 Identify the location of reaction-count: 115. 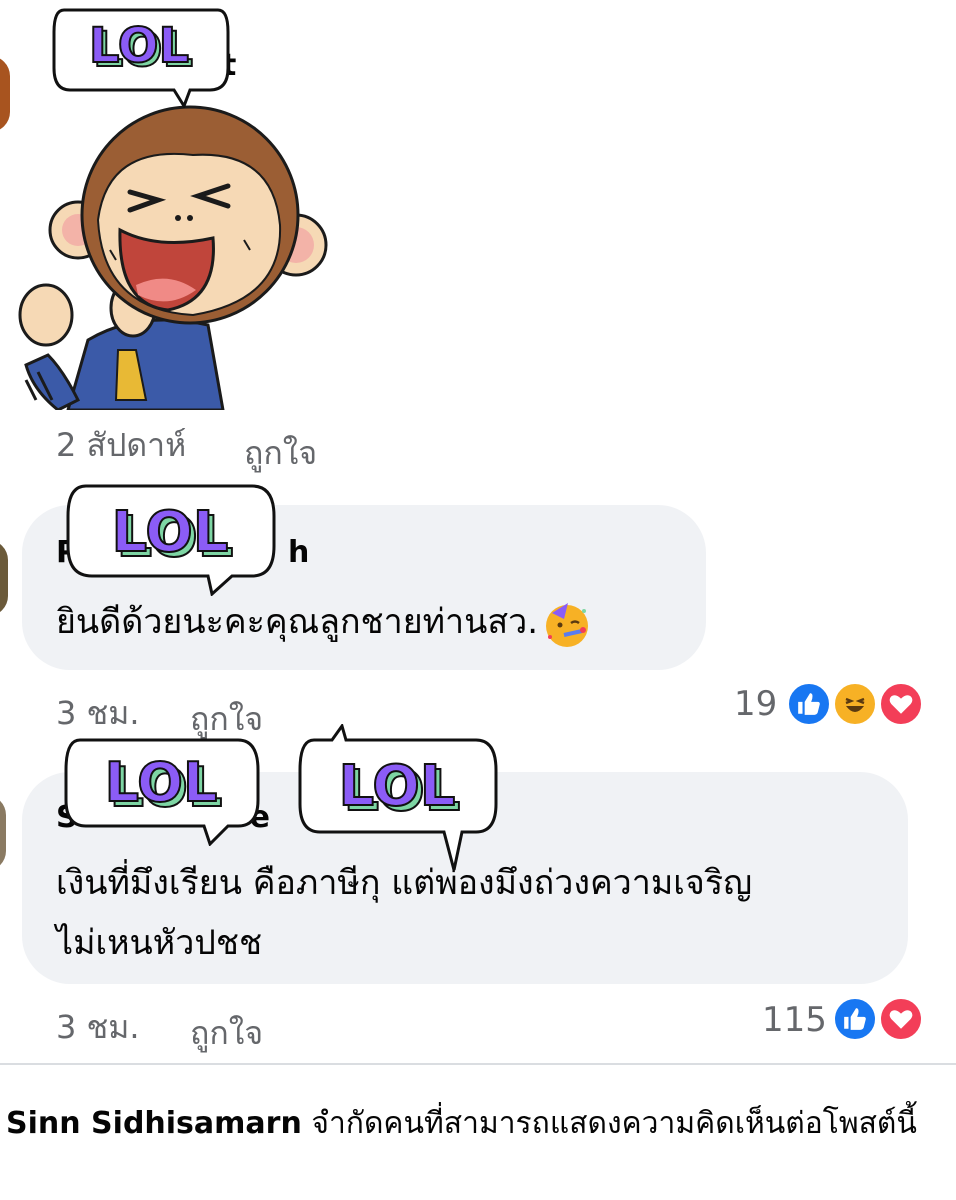
(794, 1020).